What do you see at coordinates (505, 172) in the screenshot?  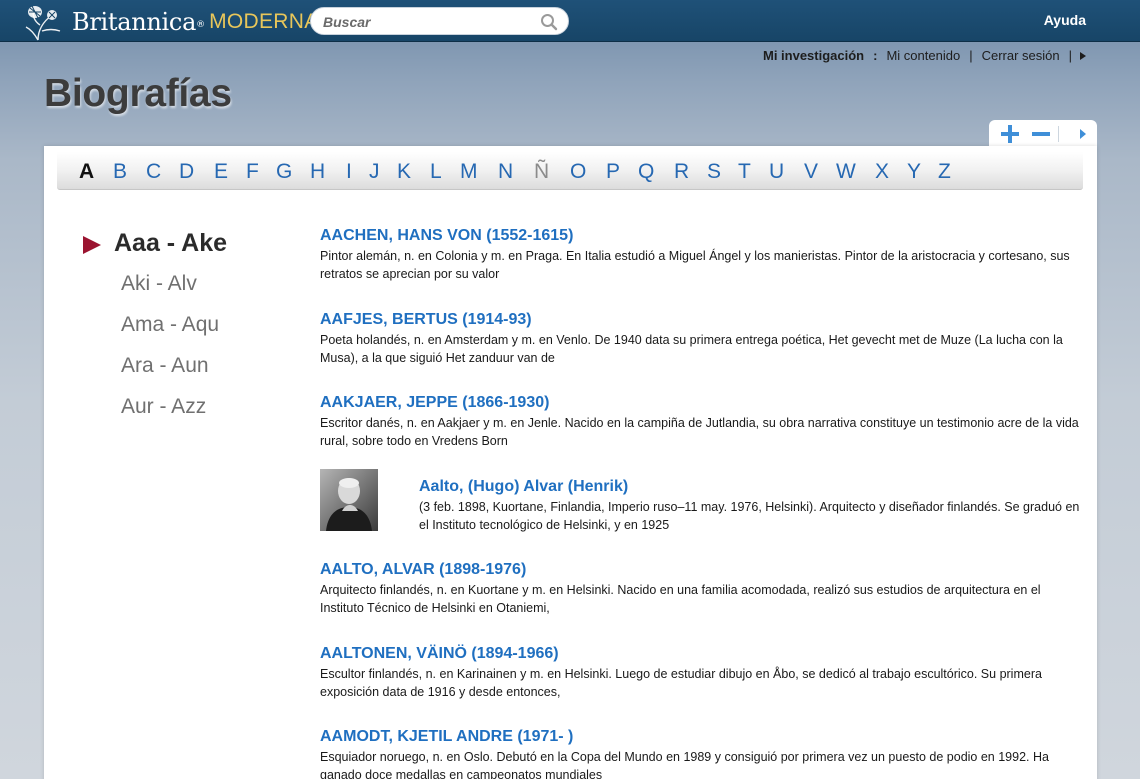 I see `letter-n: N` at bounding box center [505, 172].